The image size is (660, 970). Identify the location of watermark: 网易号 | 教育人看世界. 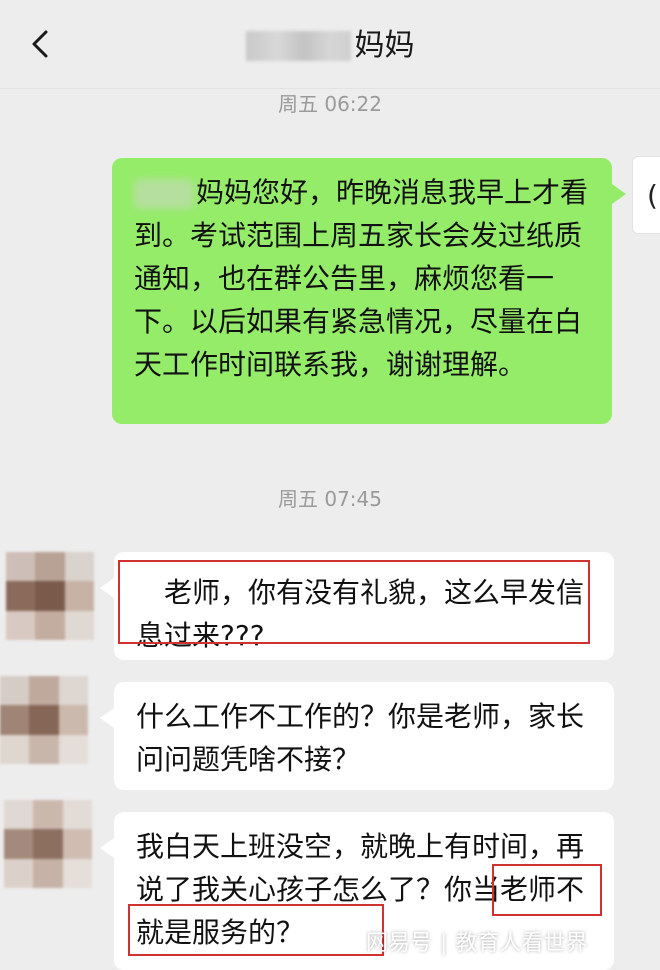
(477, 943).